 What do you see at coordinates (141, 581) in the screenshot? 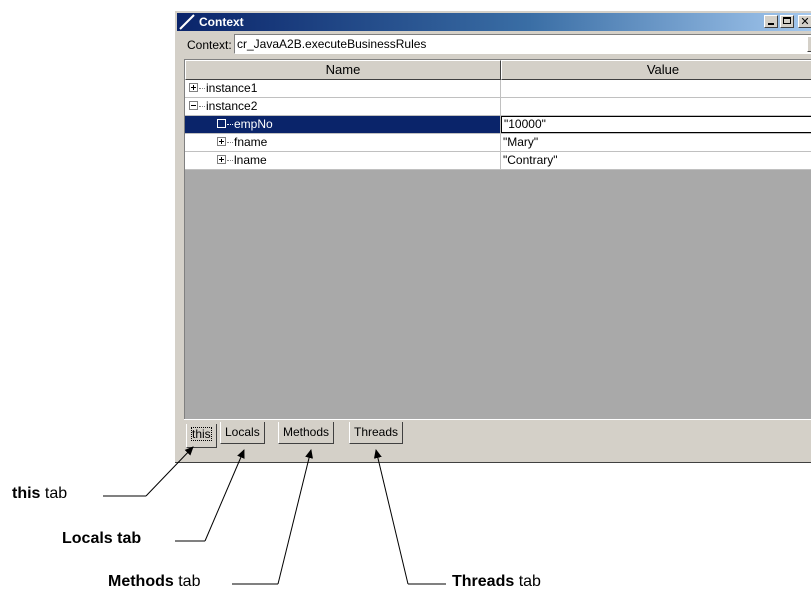
I see `callout-methods-bold: Methods` at bounding box center [141, 581].